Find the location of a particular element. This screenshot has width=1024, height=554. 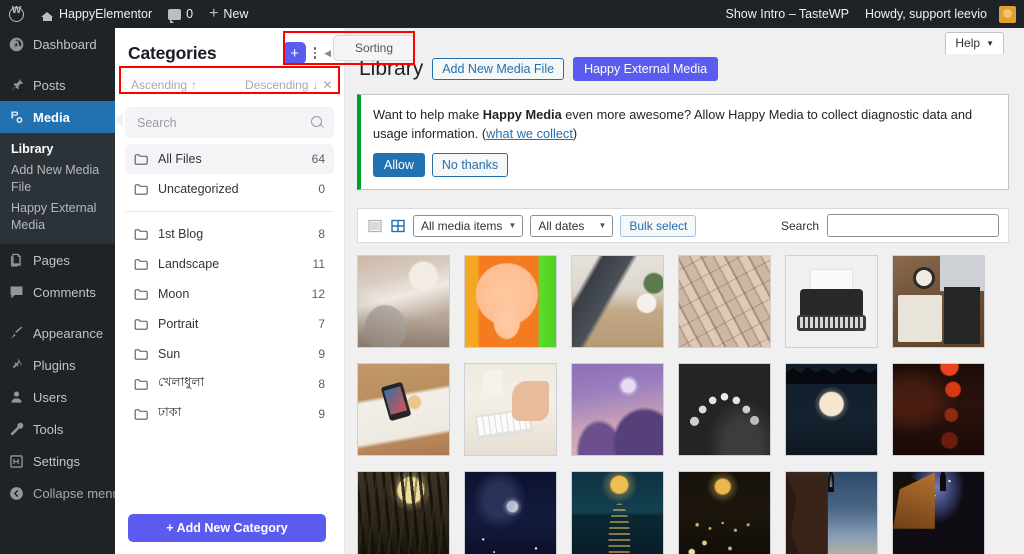

media-item-canyon-silhouette-person is located at coordinates (831, 512).